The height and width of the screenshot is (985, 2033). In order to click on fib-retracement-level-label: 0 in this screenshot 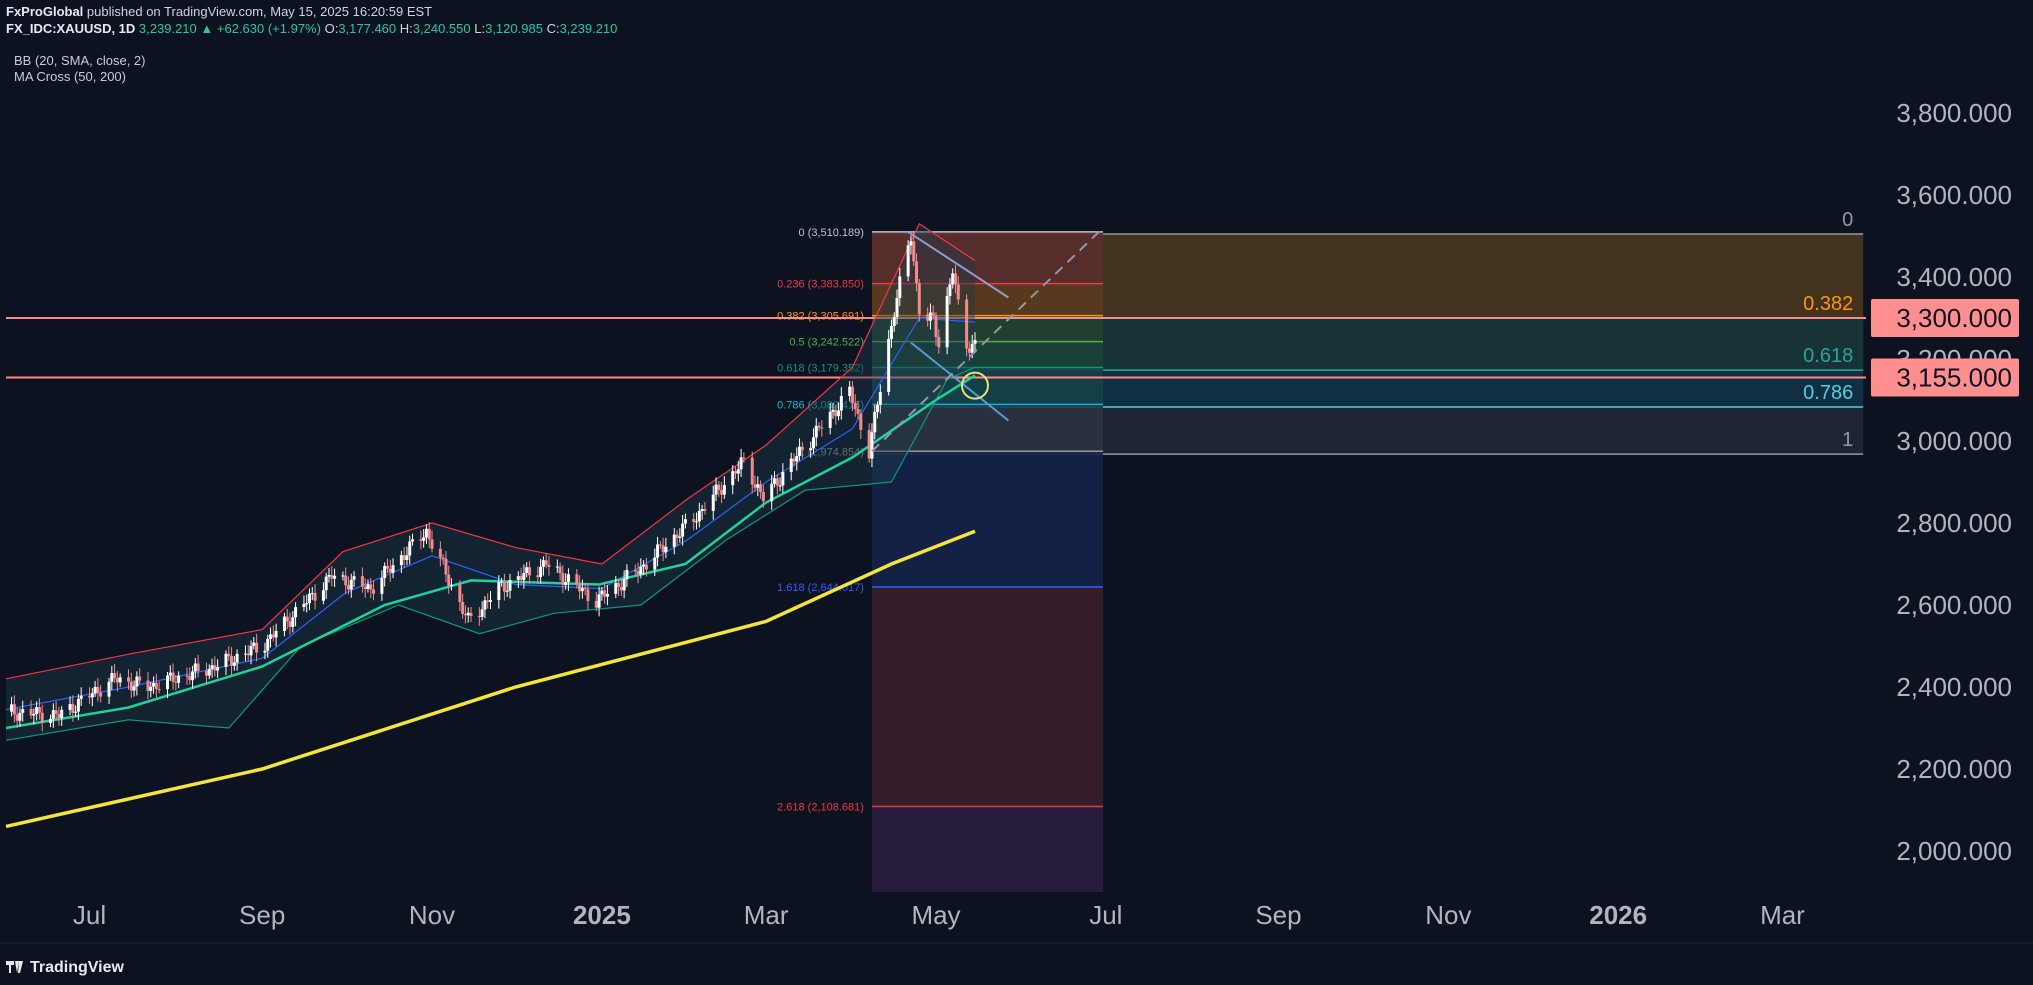, I will do `click(1847, 220)`.